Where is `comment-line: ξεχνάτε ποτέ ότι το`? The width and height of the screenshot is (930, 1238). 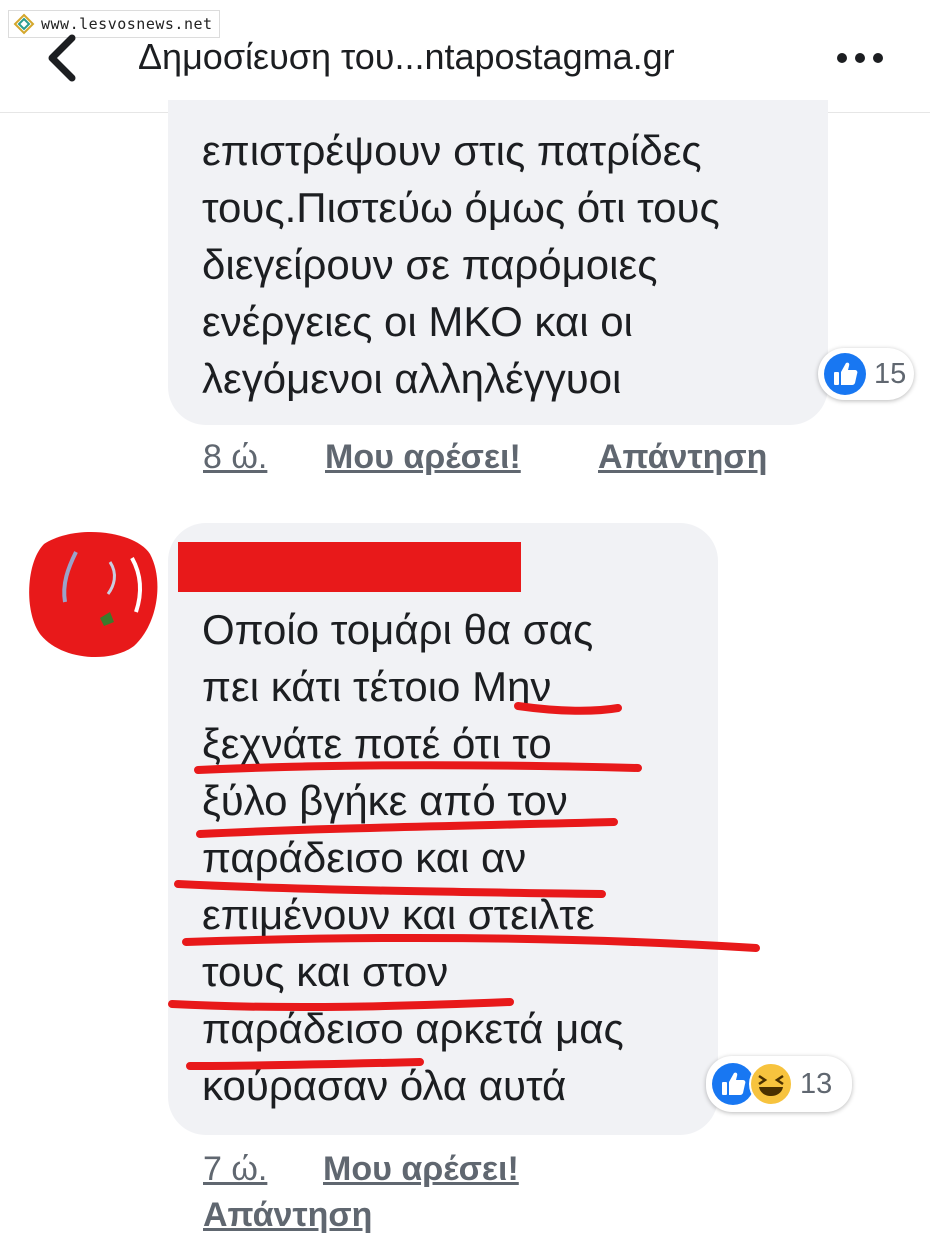 comment-line: ξεχνάτε ποτέ ότι το is located at coordinates (377, 743).